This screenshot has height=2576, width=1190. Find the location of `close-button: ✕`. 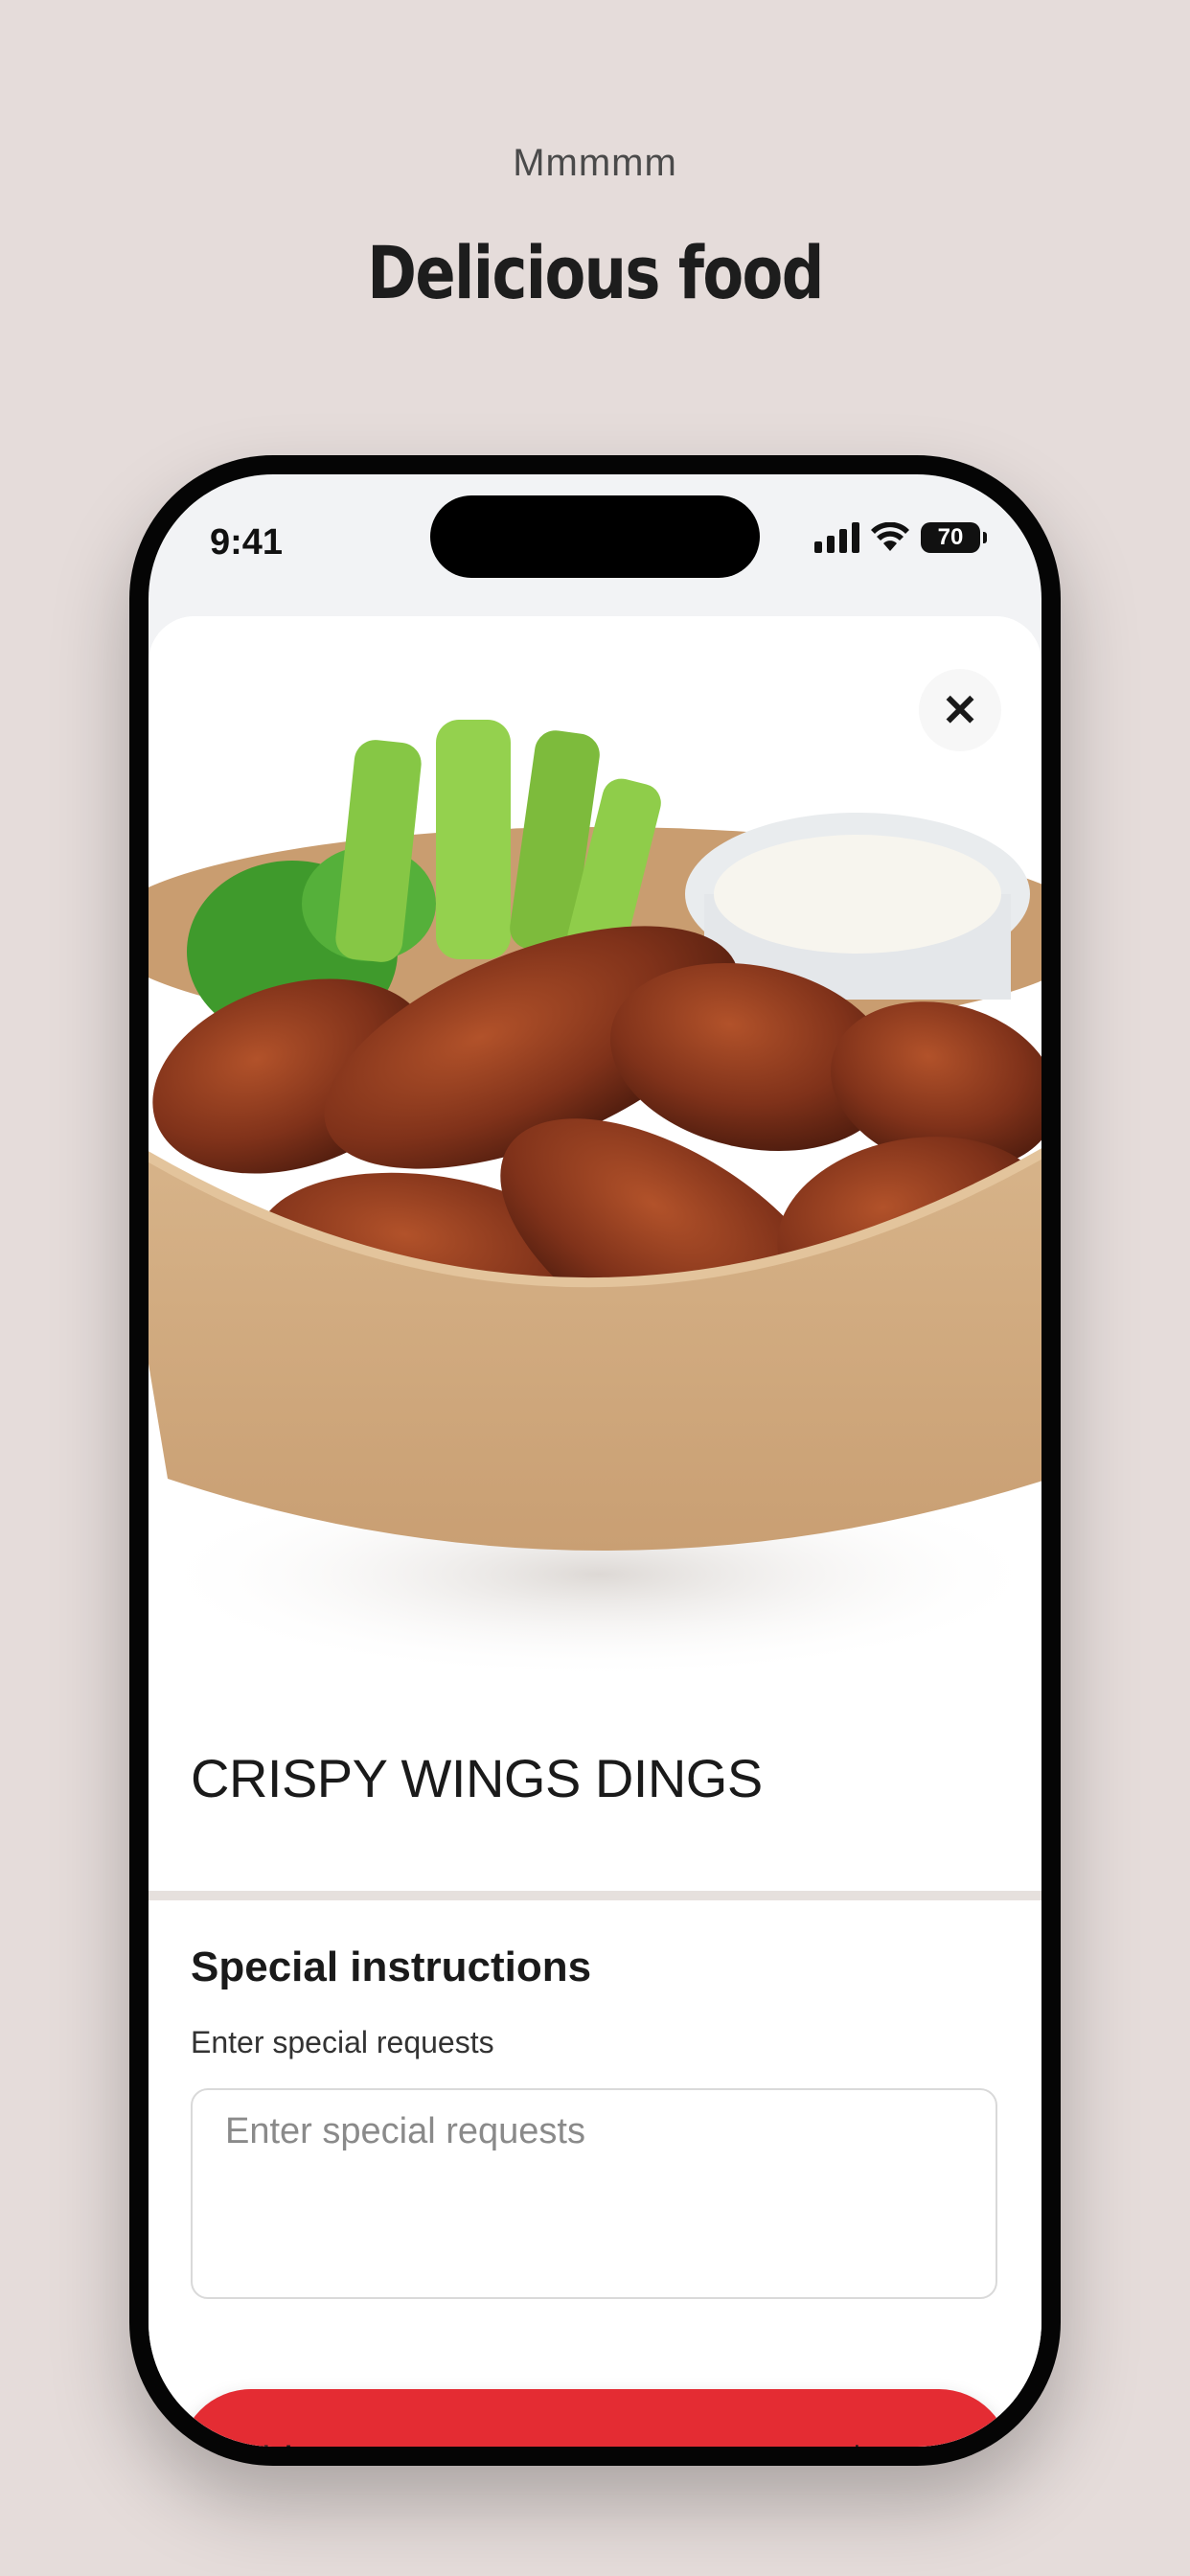

close-button: ✕ is located at coordinates (960, 710).